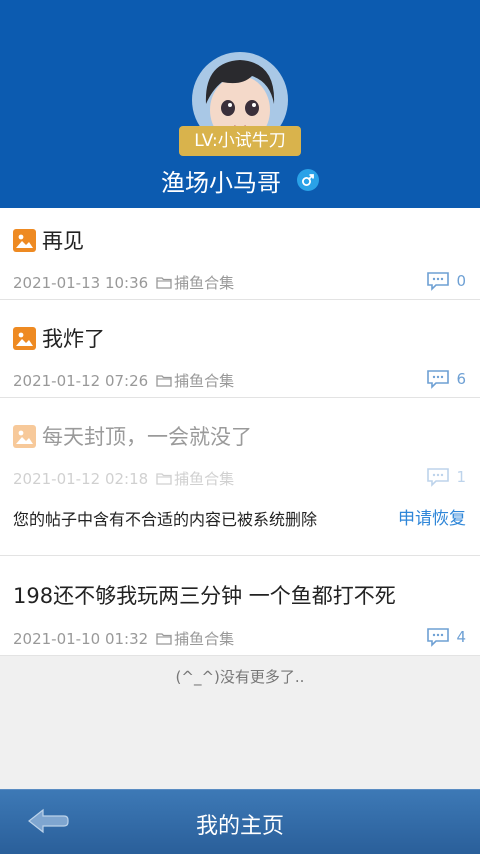  I want to click on comment-count-value: 4, so click(461, 637).